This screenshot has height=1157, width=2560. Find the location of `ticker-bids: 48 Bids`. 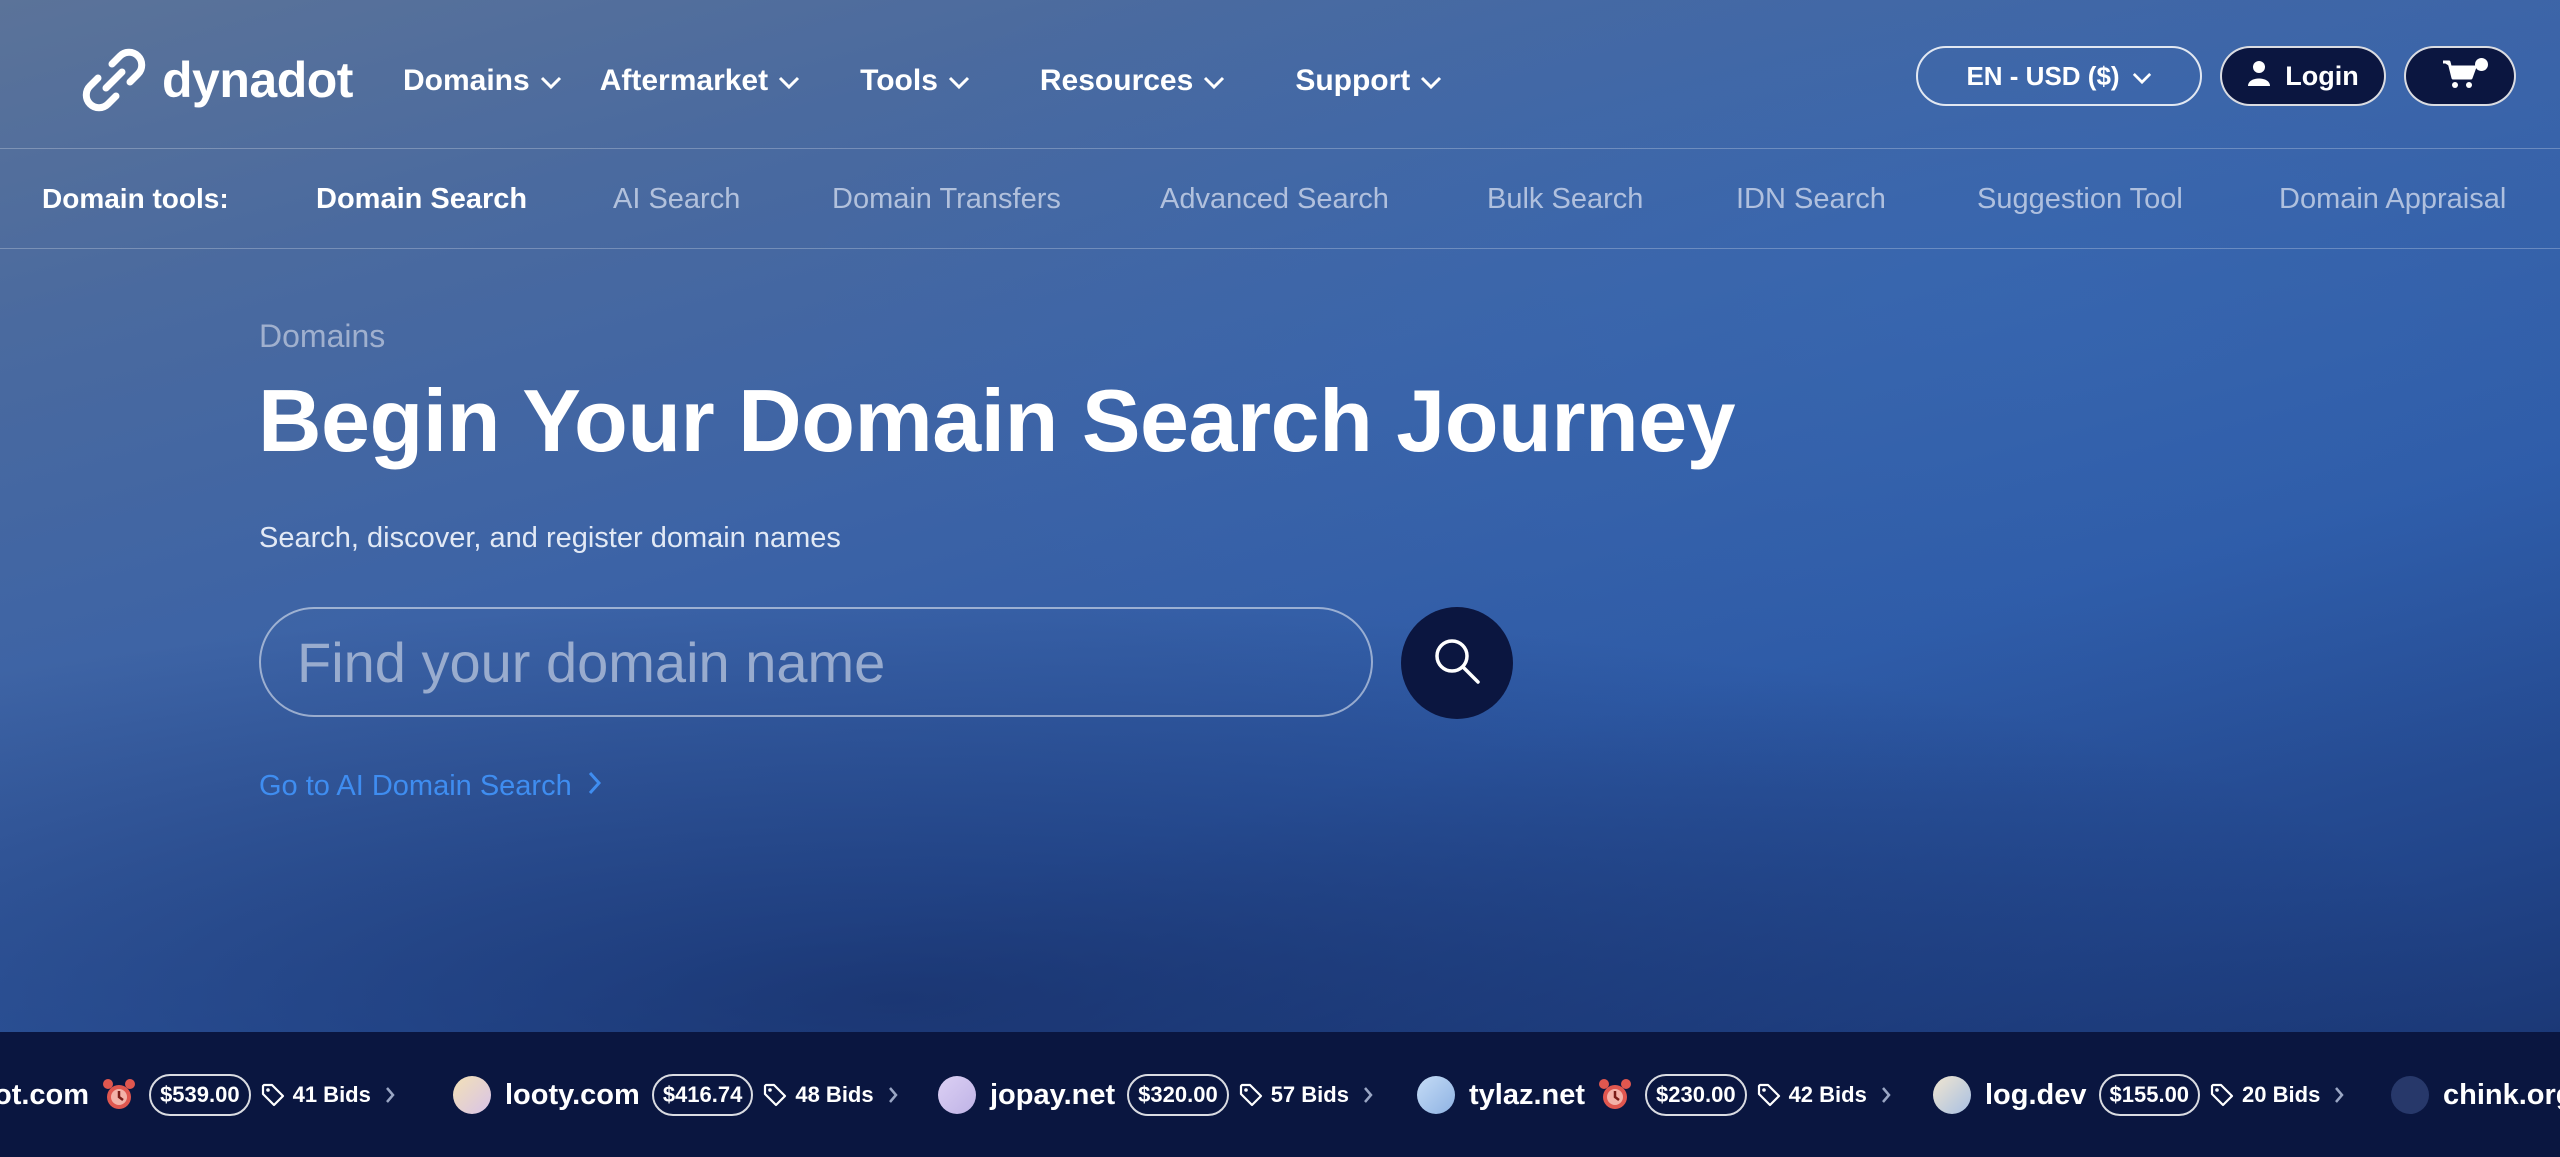

ticker-bids: 48 Bids is located at coordinates (834, 1094).